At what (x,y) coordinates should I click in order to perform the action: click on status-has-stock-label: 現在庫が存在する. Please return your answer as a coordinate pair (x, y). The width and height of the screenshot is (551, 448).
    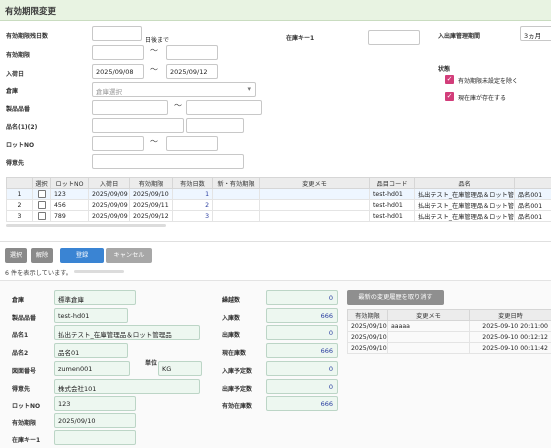
    Looking at the image, I should click on (482, 98).